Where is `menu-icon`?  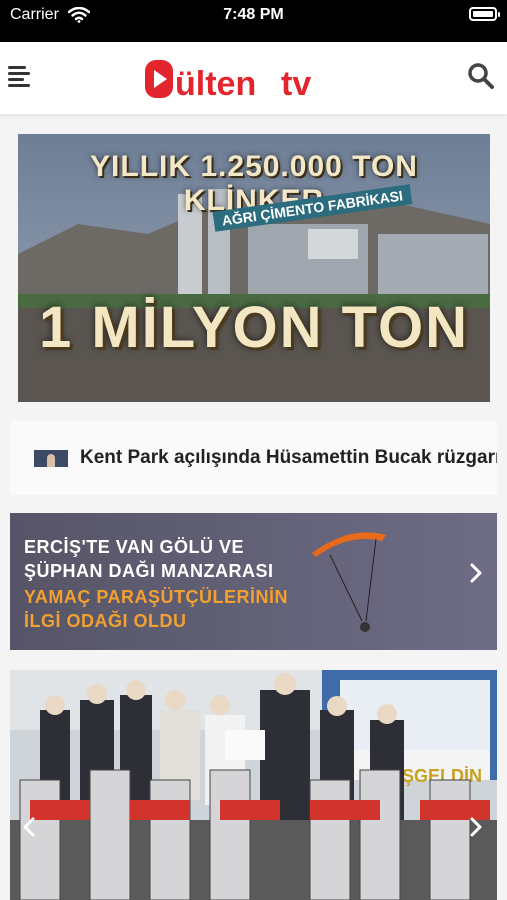
menu-icon is located at coordinates (20, 76).